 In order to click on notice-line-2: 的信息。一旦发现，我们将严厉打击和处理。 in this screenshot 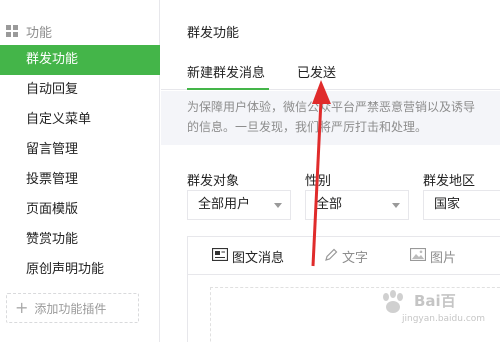, I will do `click(307, 127)`.